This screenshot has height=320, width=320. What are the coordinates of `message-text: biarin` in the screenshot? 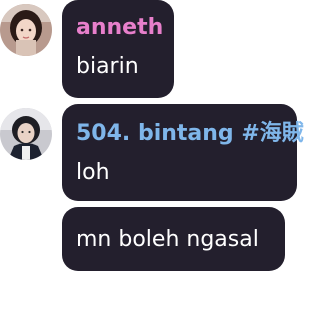 It's located at (107, 66).